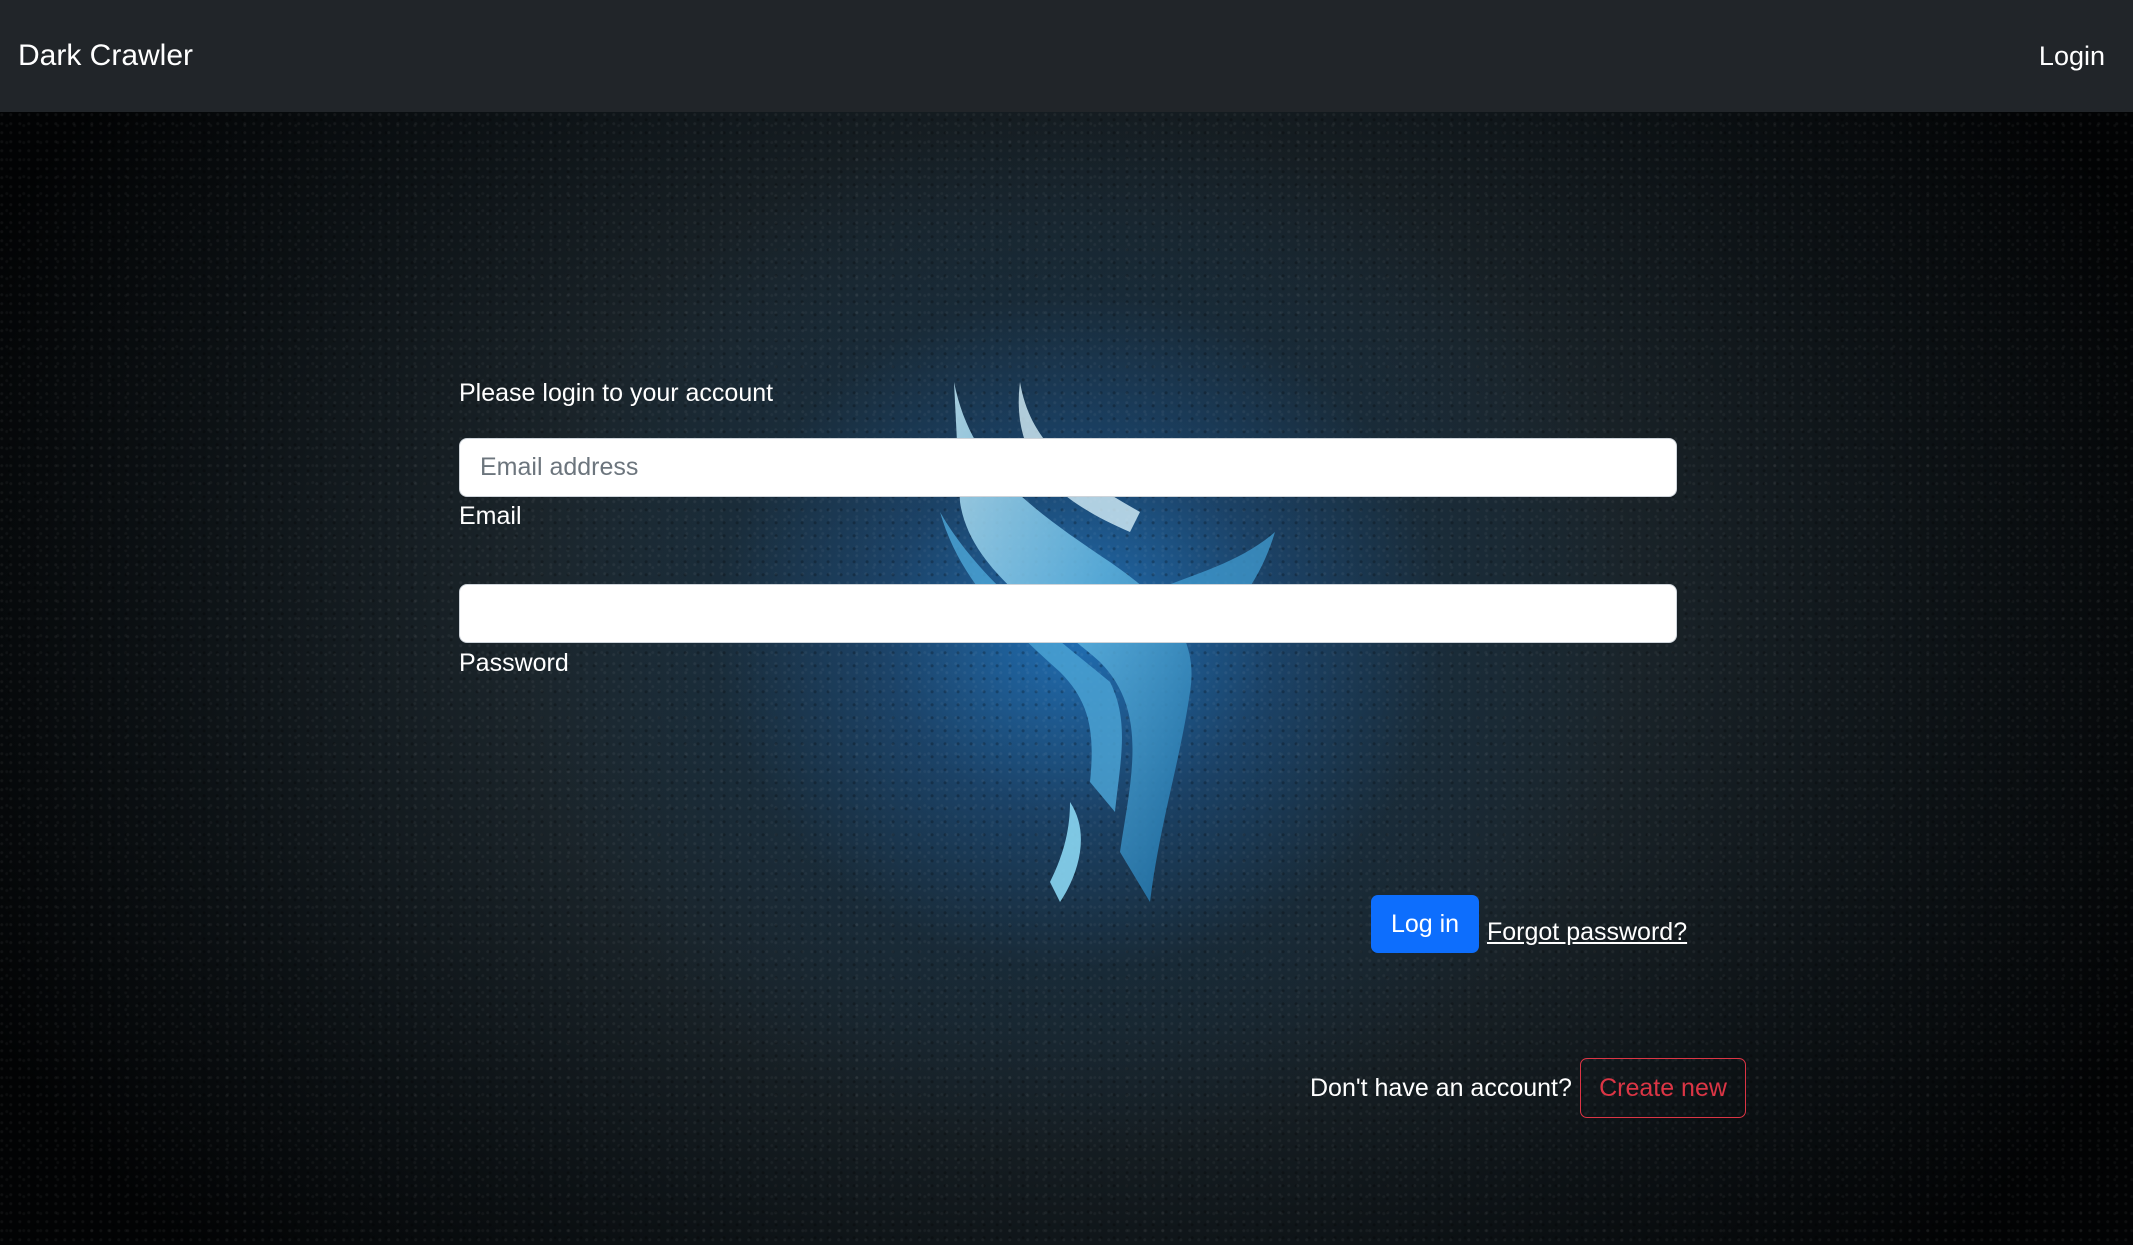 This screenshot has width=2133, height=1245. Describe the element at coordinates (616, 393) in the screenshot. I see `login-prompt: Please login to your account` at that location.